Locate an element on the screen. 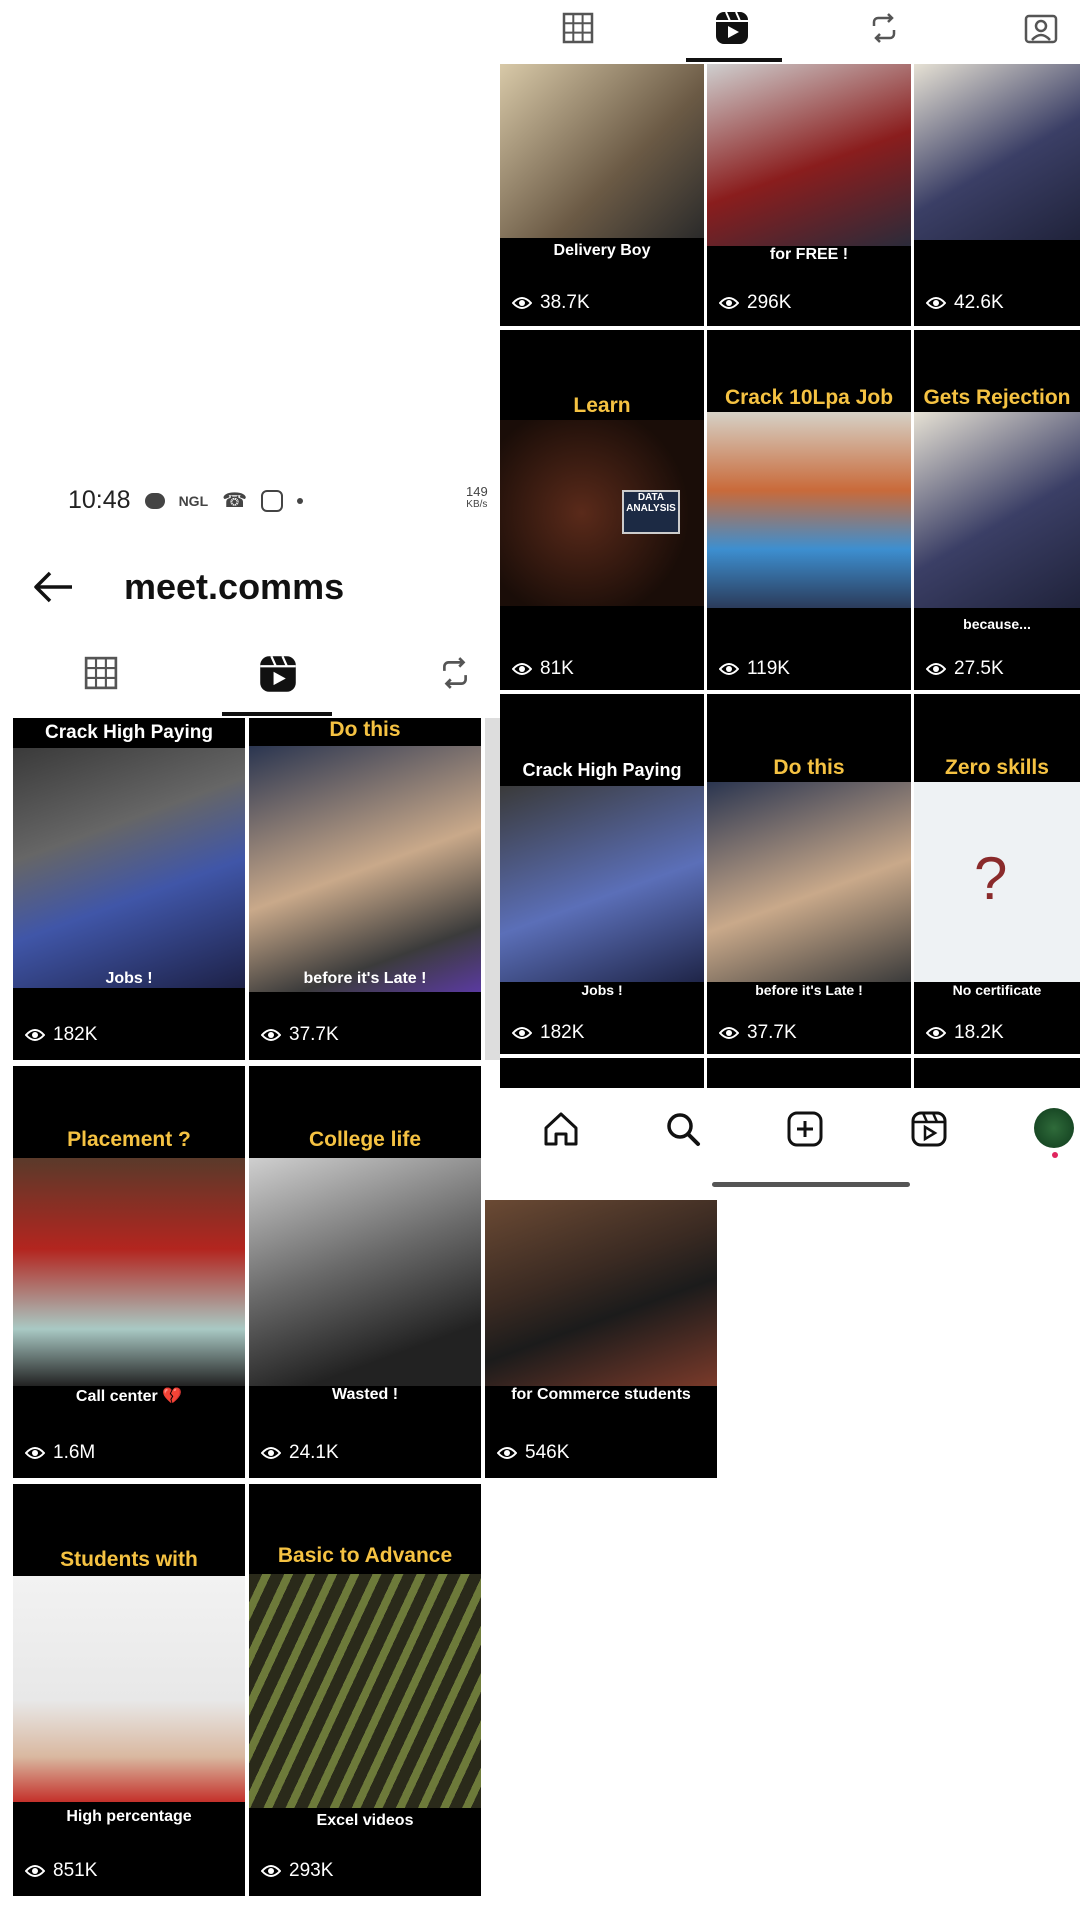 The width and height of the screenshot is (1080, 1920). reel-tile: Gets Rejection because... 27.5K is located at coordinates (997, 510).